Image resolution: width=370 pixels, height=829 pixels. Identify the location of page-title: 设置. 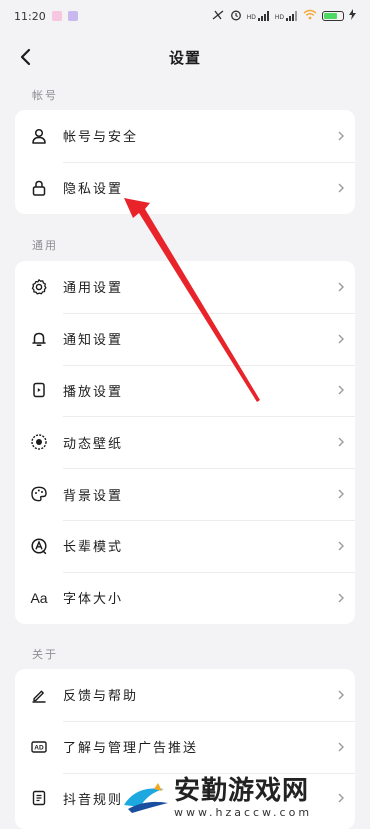
(184, 57).